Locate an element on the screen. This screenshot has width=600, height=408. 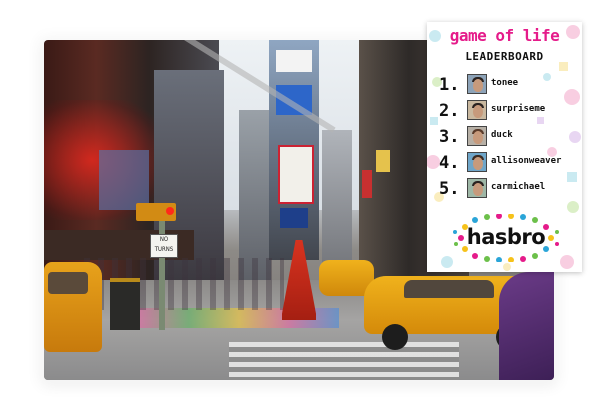
hasbro-logo: hasbro is located at coordinates (506, 238).